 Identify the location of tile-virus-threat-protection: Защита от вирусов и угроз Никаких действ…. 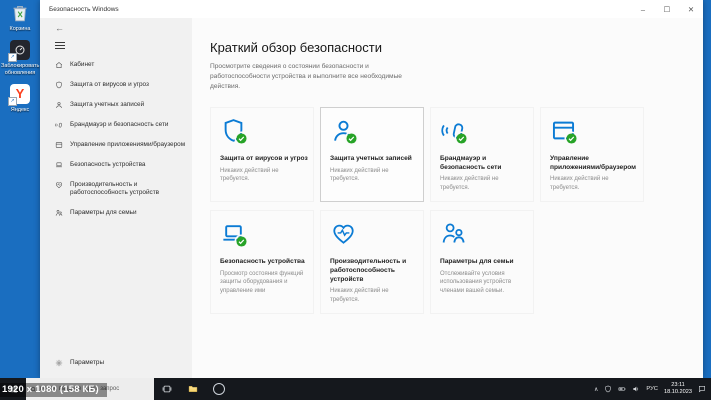
(262, 154).